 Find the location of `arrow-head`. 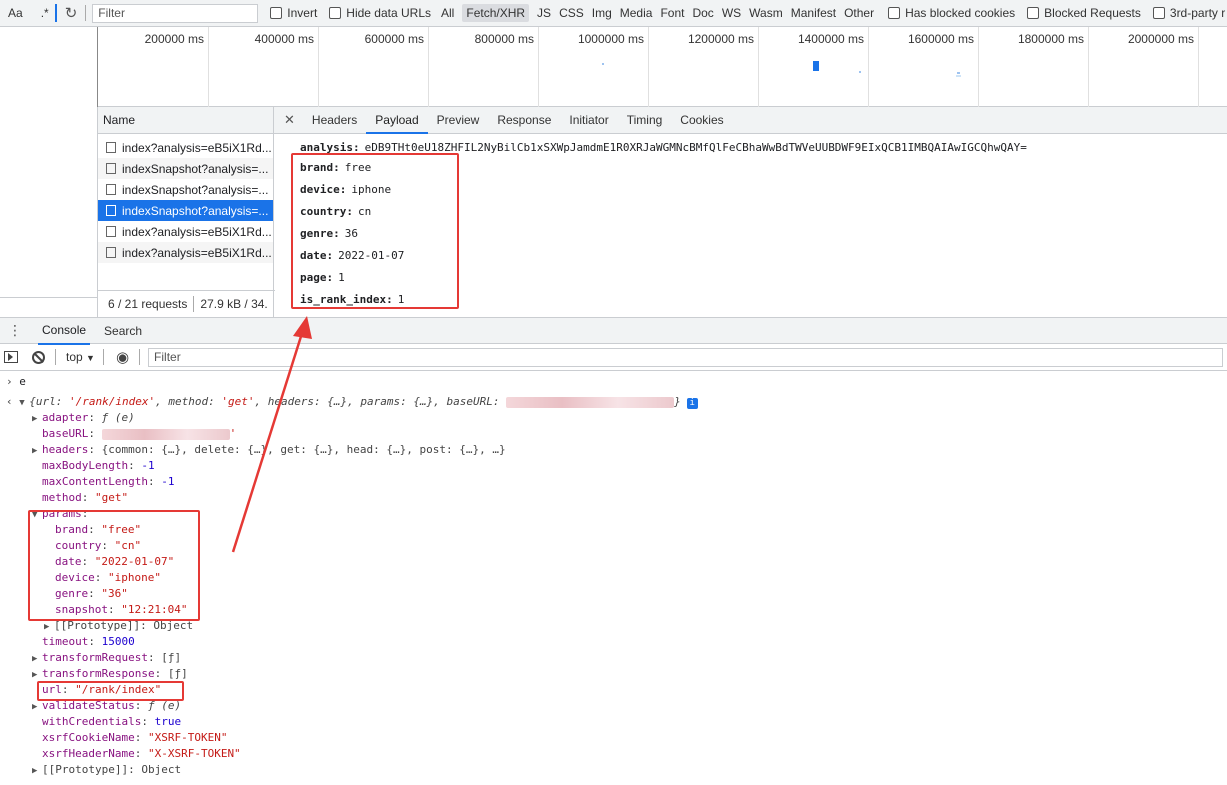

arrow-head is located at coordinates (302, 327).